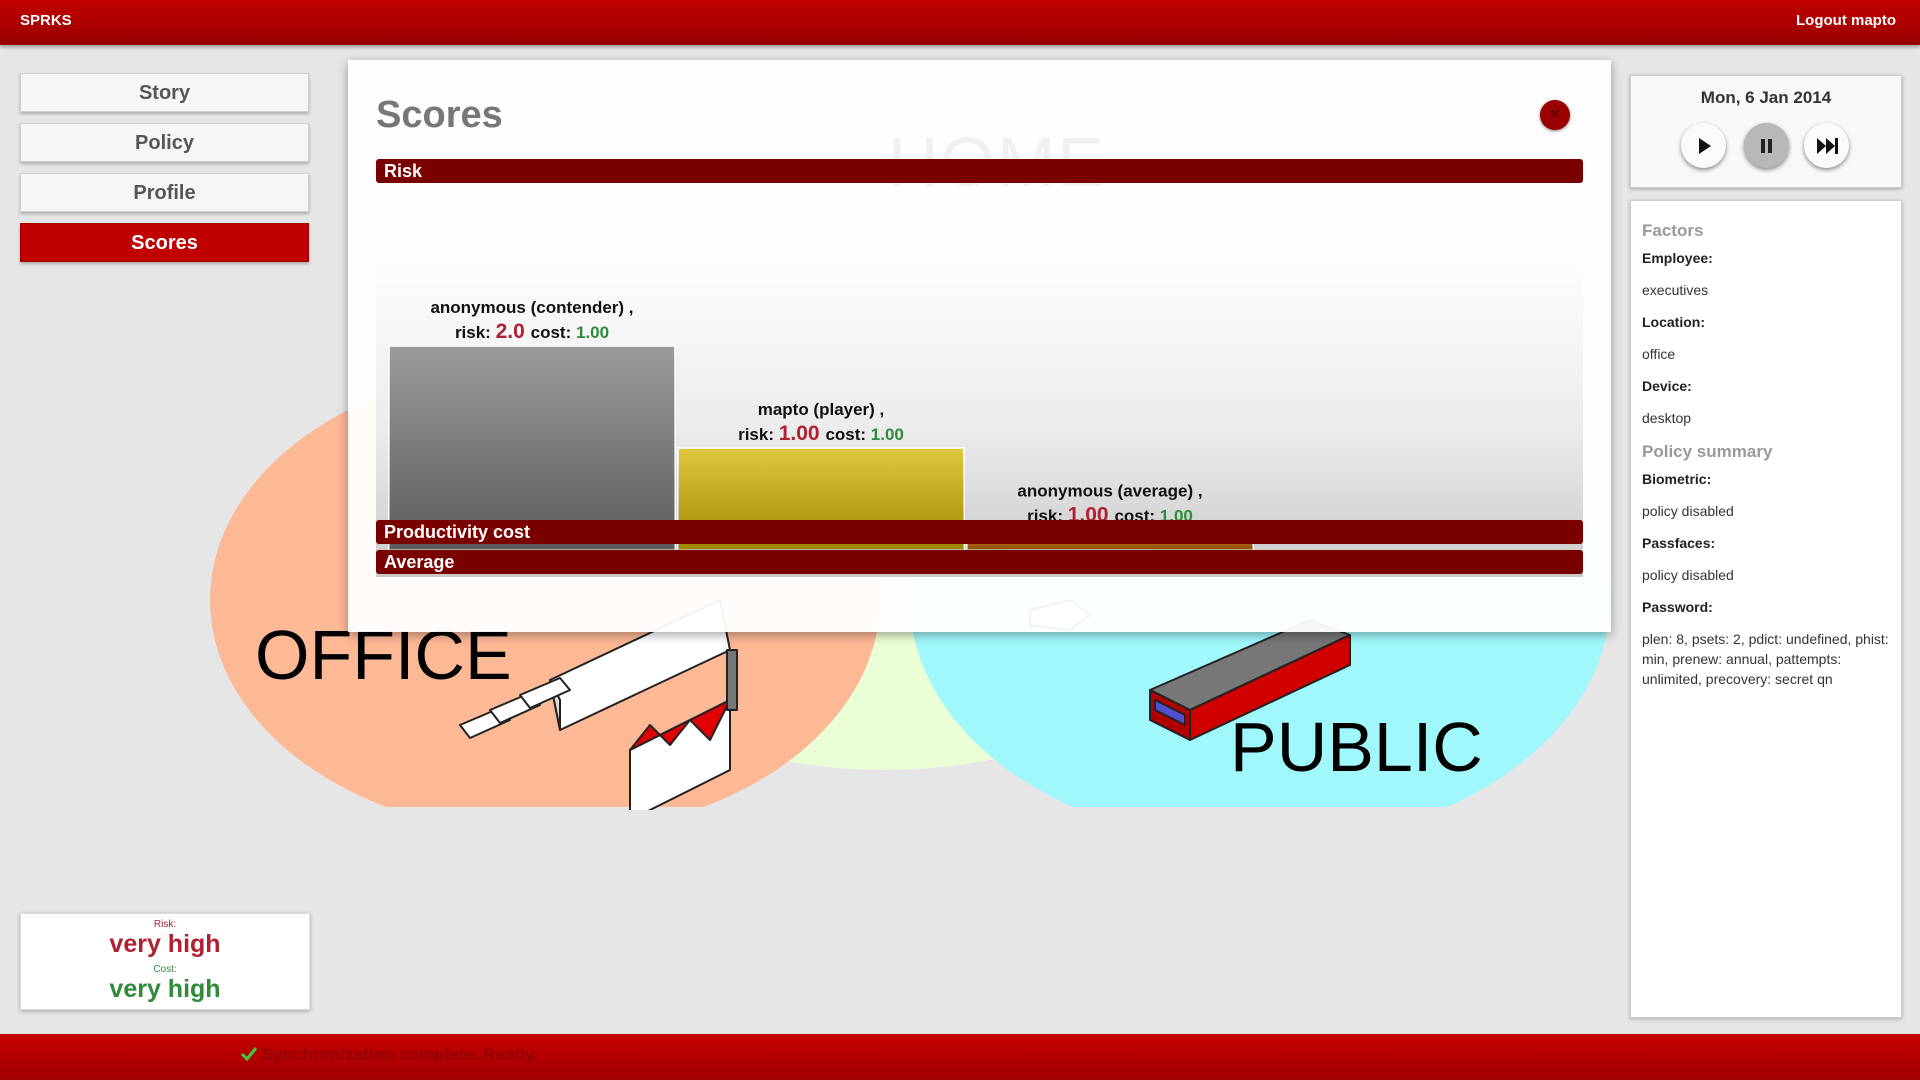 The image size is (1920, 1080). What do you see at coordinates (165, 961) in the screenshot?
I see `risk-cost-summary: Risk: very high Cost: very high` at bounding box center [165, 961].